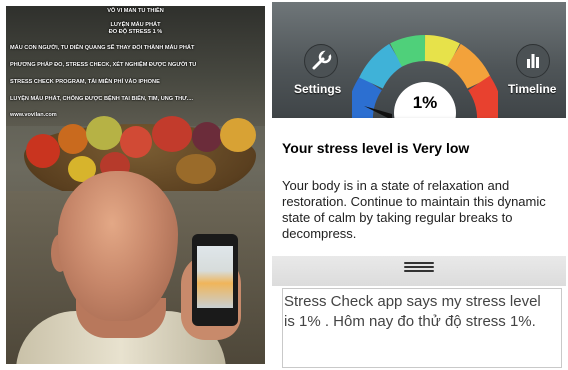 The image size is (568, 370). Describe the element at coordinates (135, 11) in the screenshot. I see `overlay-title-line: VÔ VI MAN TU THIỀN` at that location.